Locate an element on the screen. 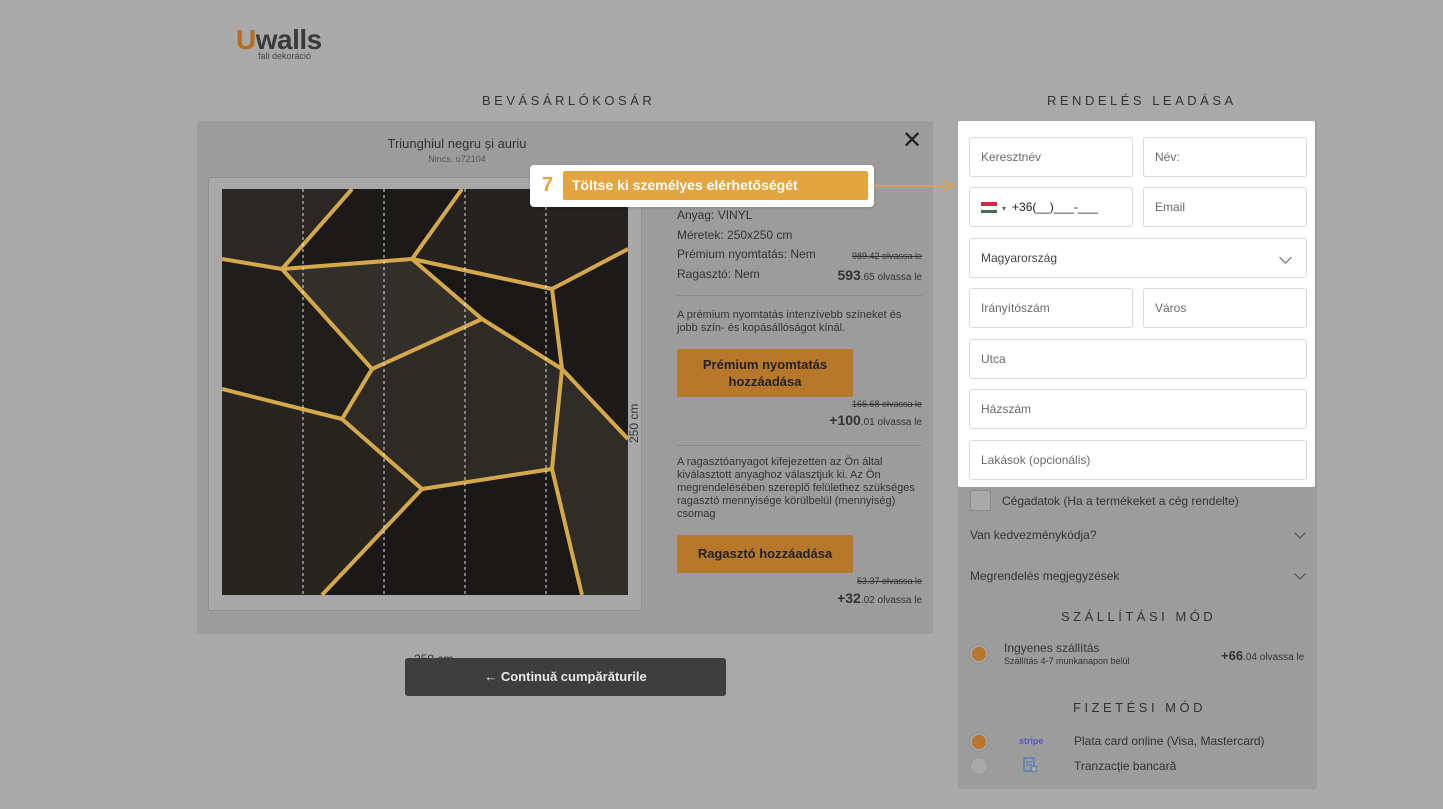 The image size is (1443, 809). first-name-input is located at coordinates (1056, 157).